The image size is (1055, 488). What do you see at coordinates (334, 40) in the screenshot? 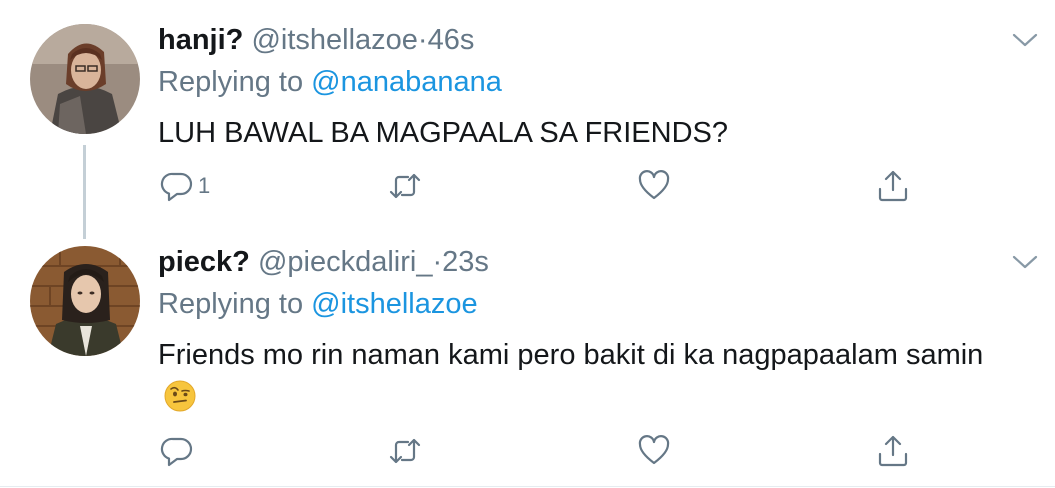
I see `user-handle: @itshellazoe` at bounding box center [334, 40].